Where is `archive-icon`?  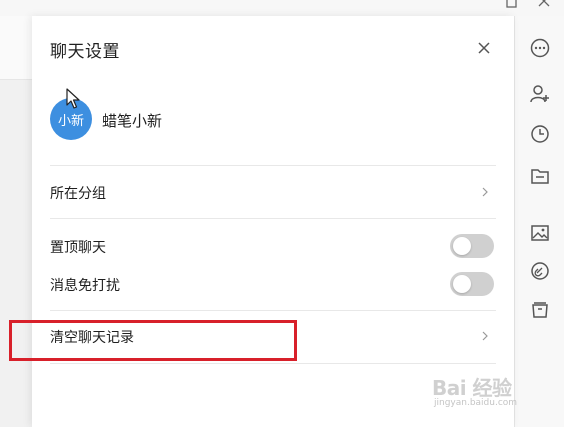 archive-icon is located at coordinates (540, 310).